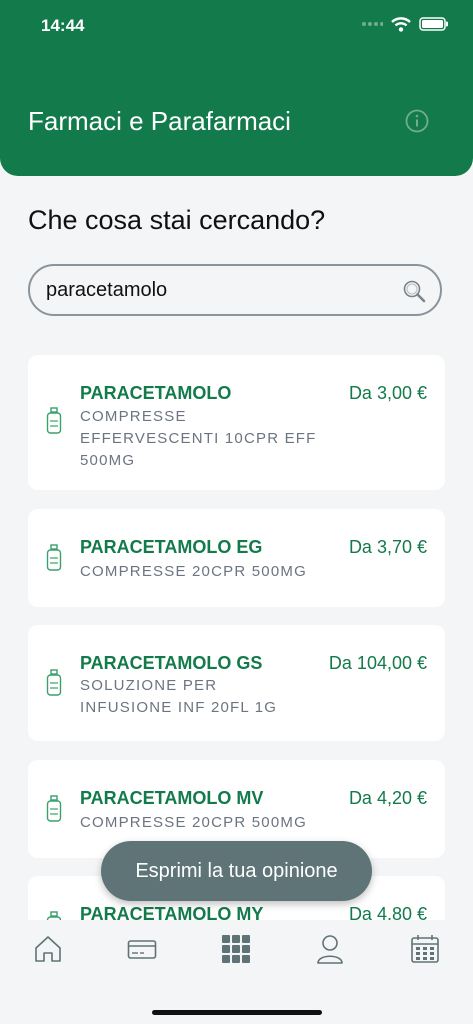  Describe the element at coordinates (387, 393) in the screenshot. I see `item-price: Da 3,00 €` at that location.